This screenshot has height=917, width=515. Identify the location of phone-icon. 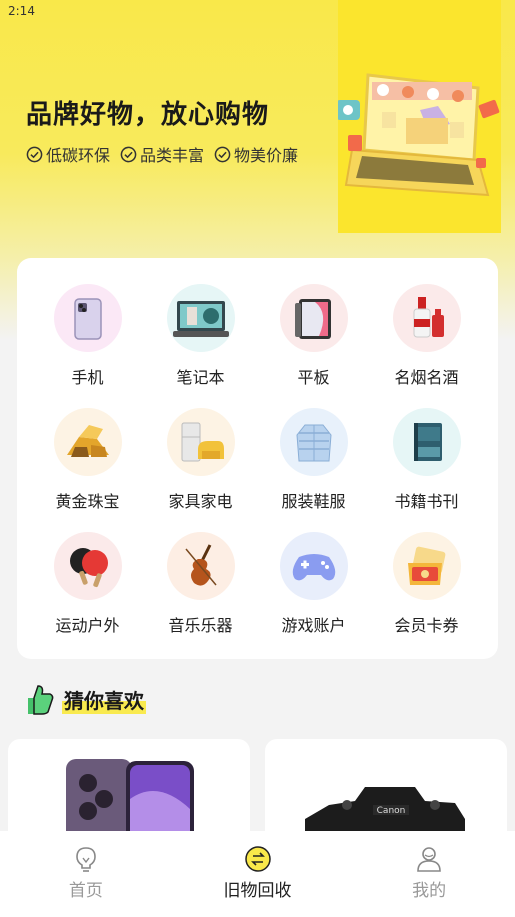
(87, 318).